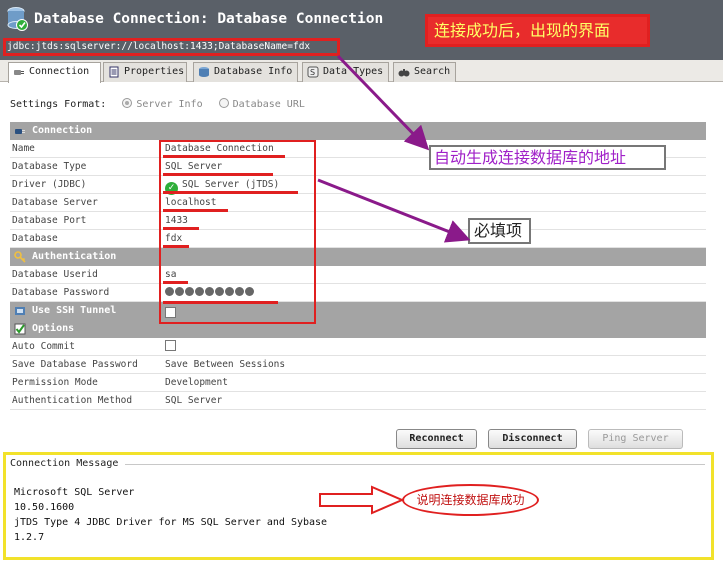 Image resolution: width=723 pixels, height=564 pixels. What do you see at coordinates (49, 166) in the screenshot?
I see `row-key: Database Type` at bounding box center [49, 166].